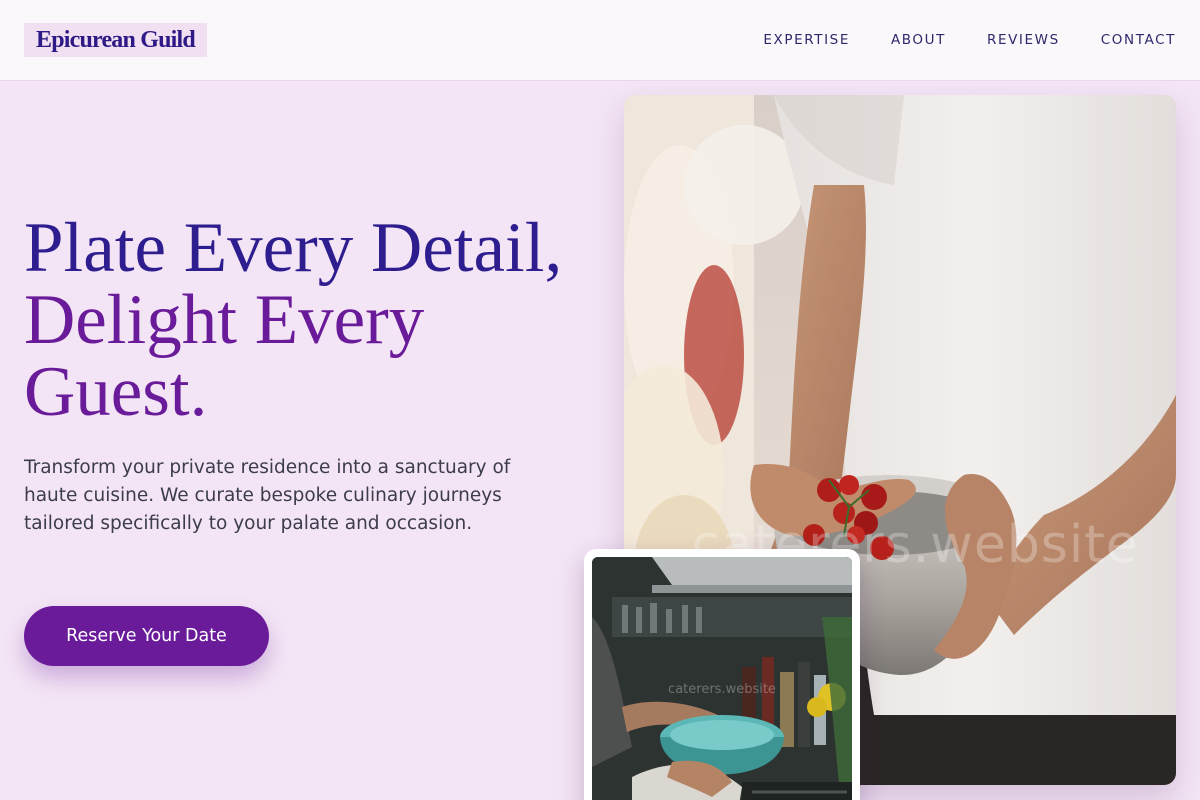 The image size is (1200, 800). I want to click on brand-logo: Epicurean Guild, so click(115, 40).